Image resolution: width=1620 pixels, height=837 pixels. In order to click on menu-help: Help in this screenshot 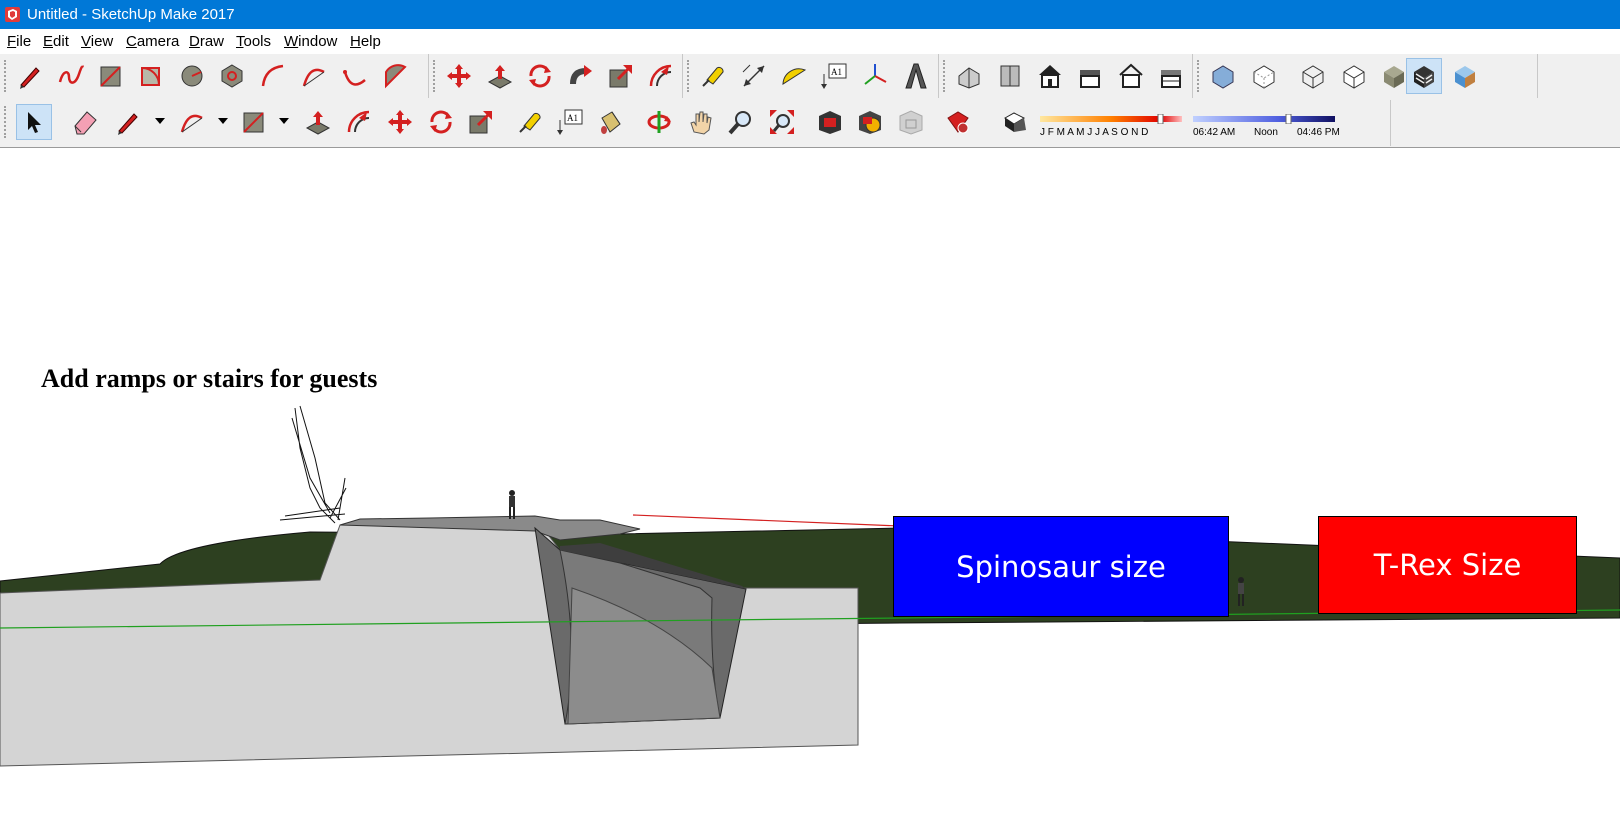, I will do `click(365, 41)`.